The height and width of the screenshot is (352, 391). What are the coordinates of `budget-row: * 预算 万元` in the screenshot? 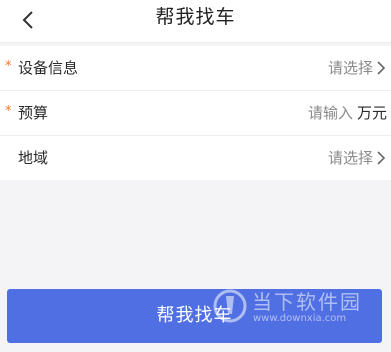 It's located at (195, 113).